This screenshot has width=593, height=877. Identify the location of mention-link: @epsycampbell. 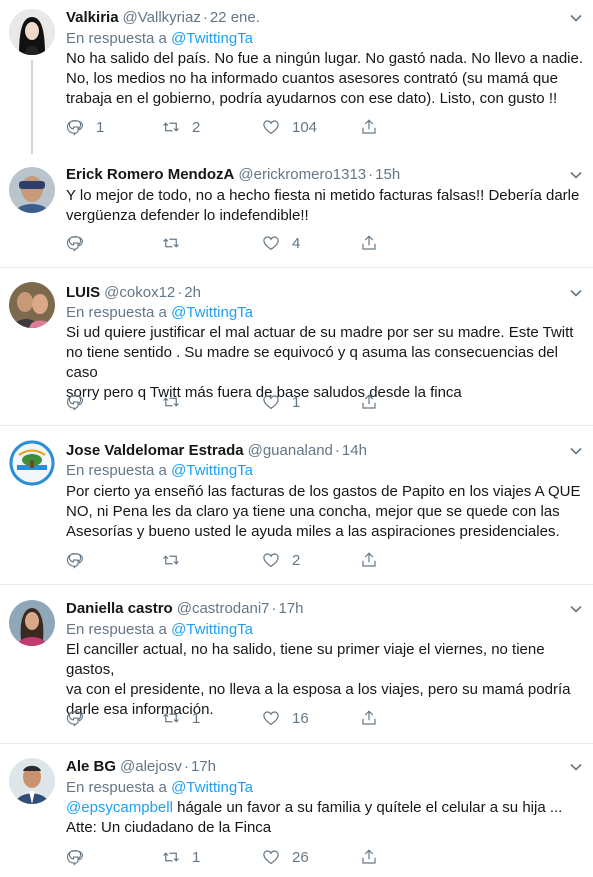
(119, 807).